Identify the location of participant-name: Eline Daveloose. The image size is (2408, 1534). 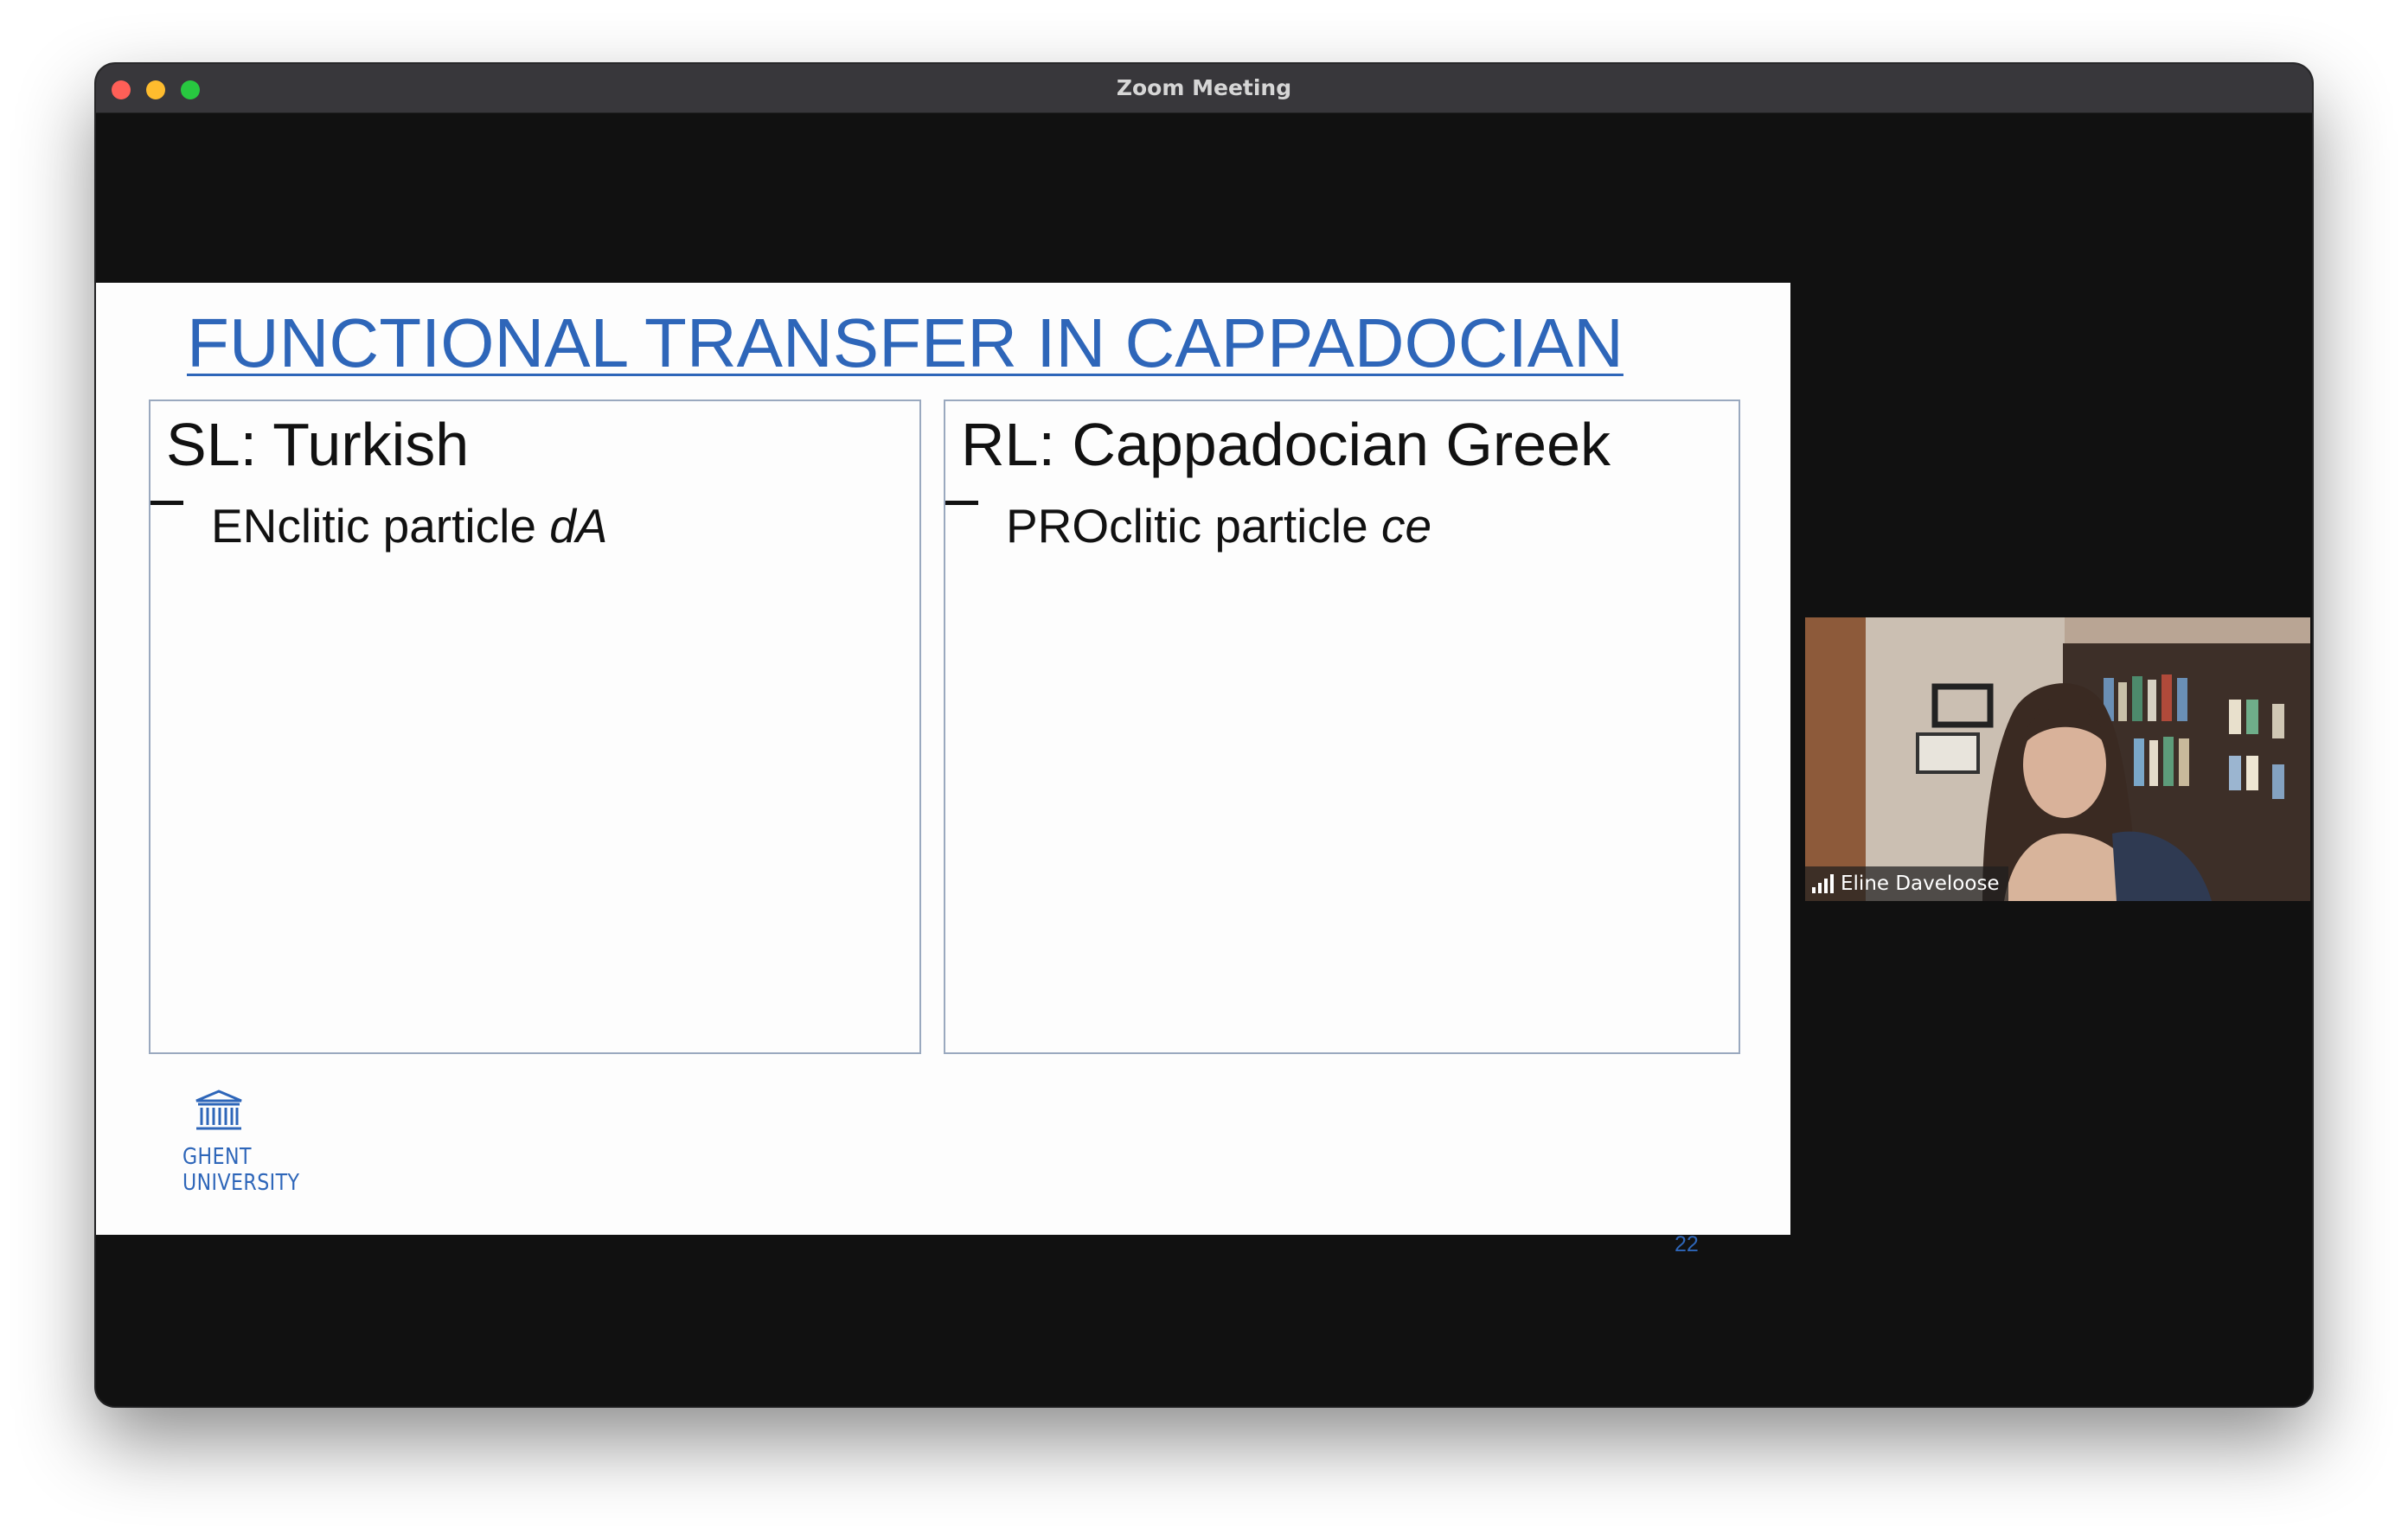
(1920, 883).